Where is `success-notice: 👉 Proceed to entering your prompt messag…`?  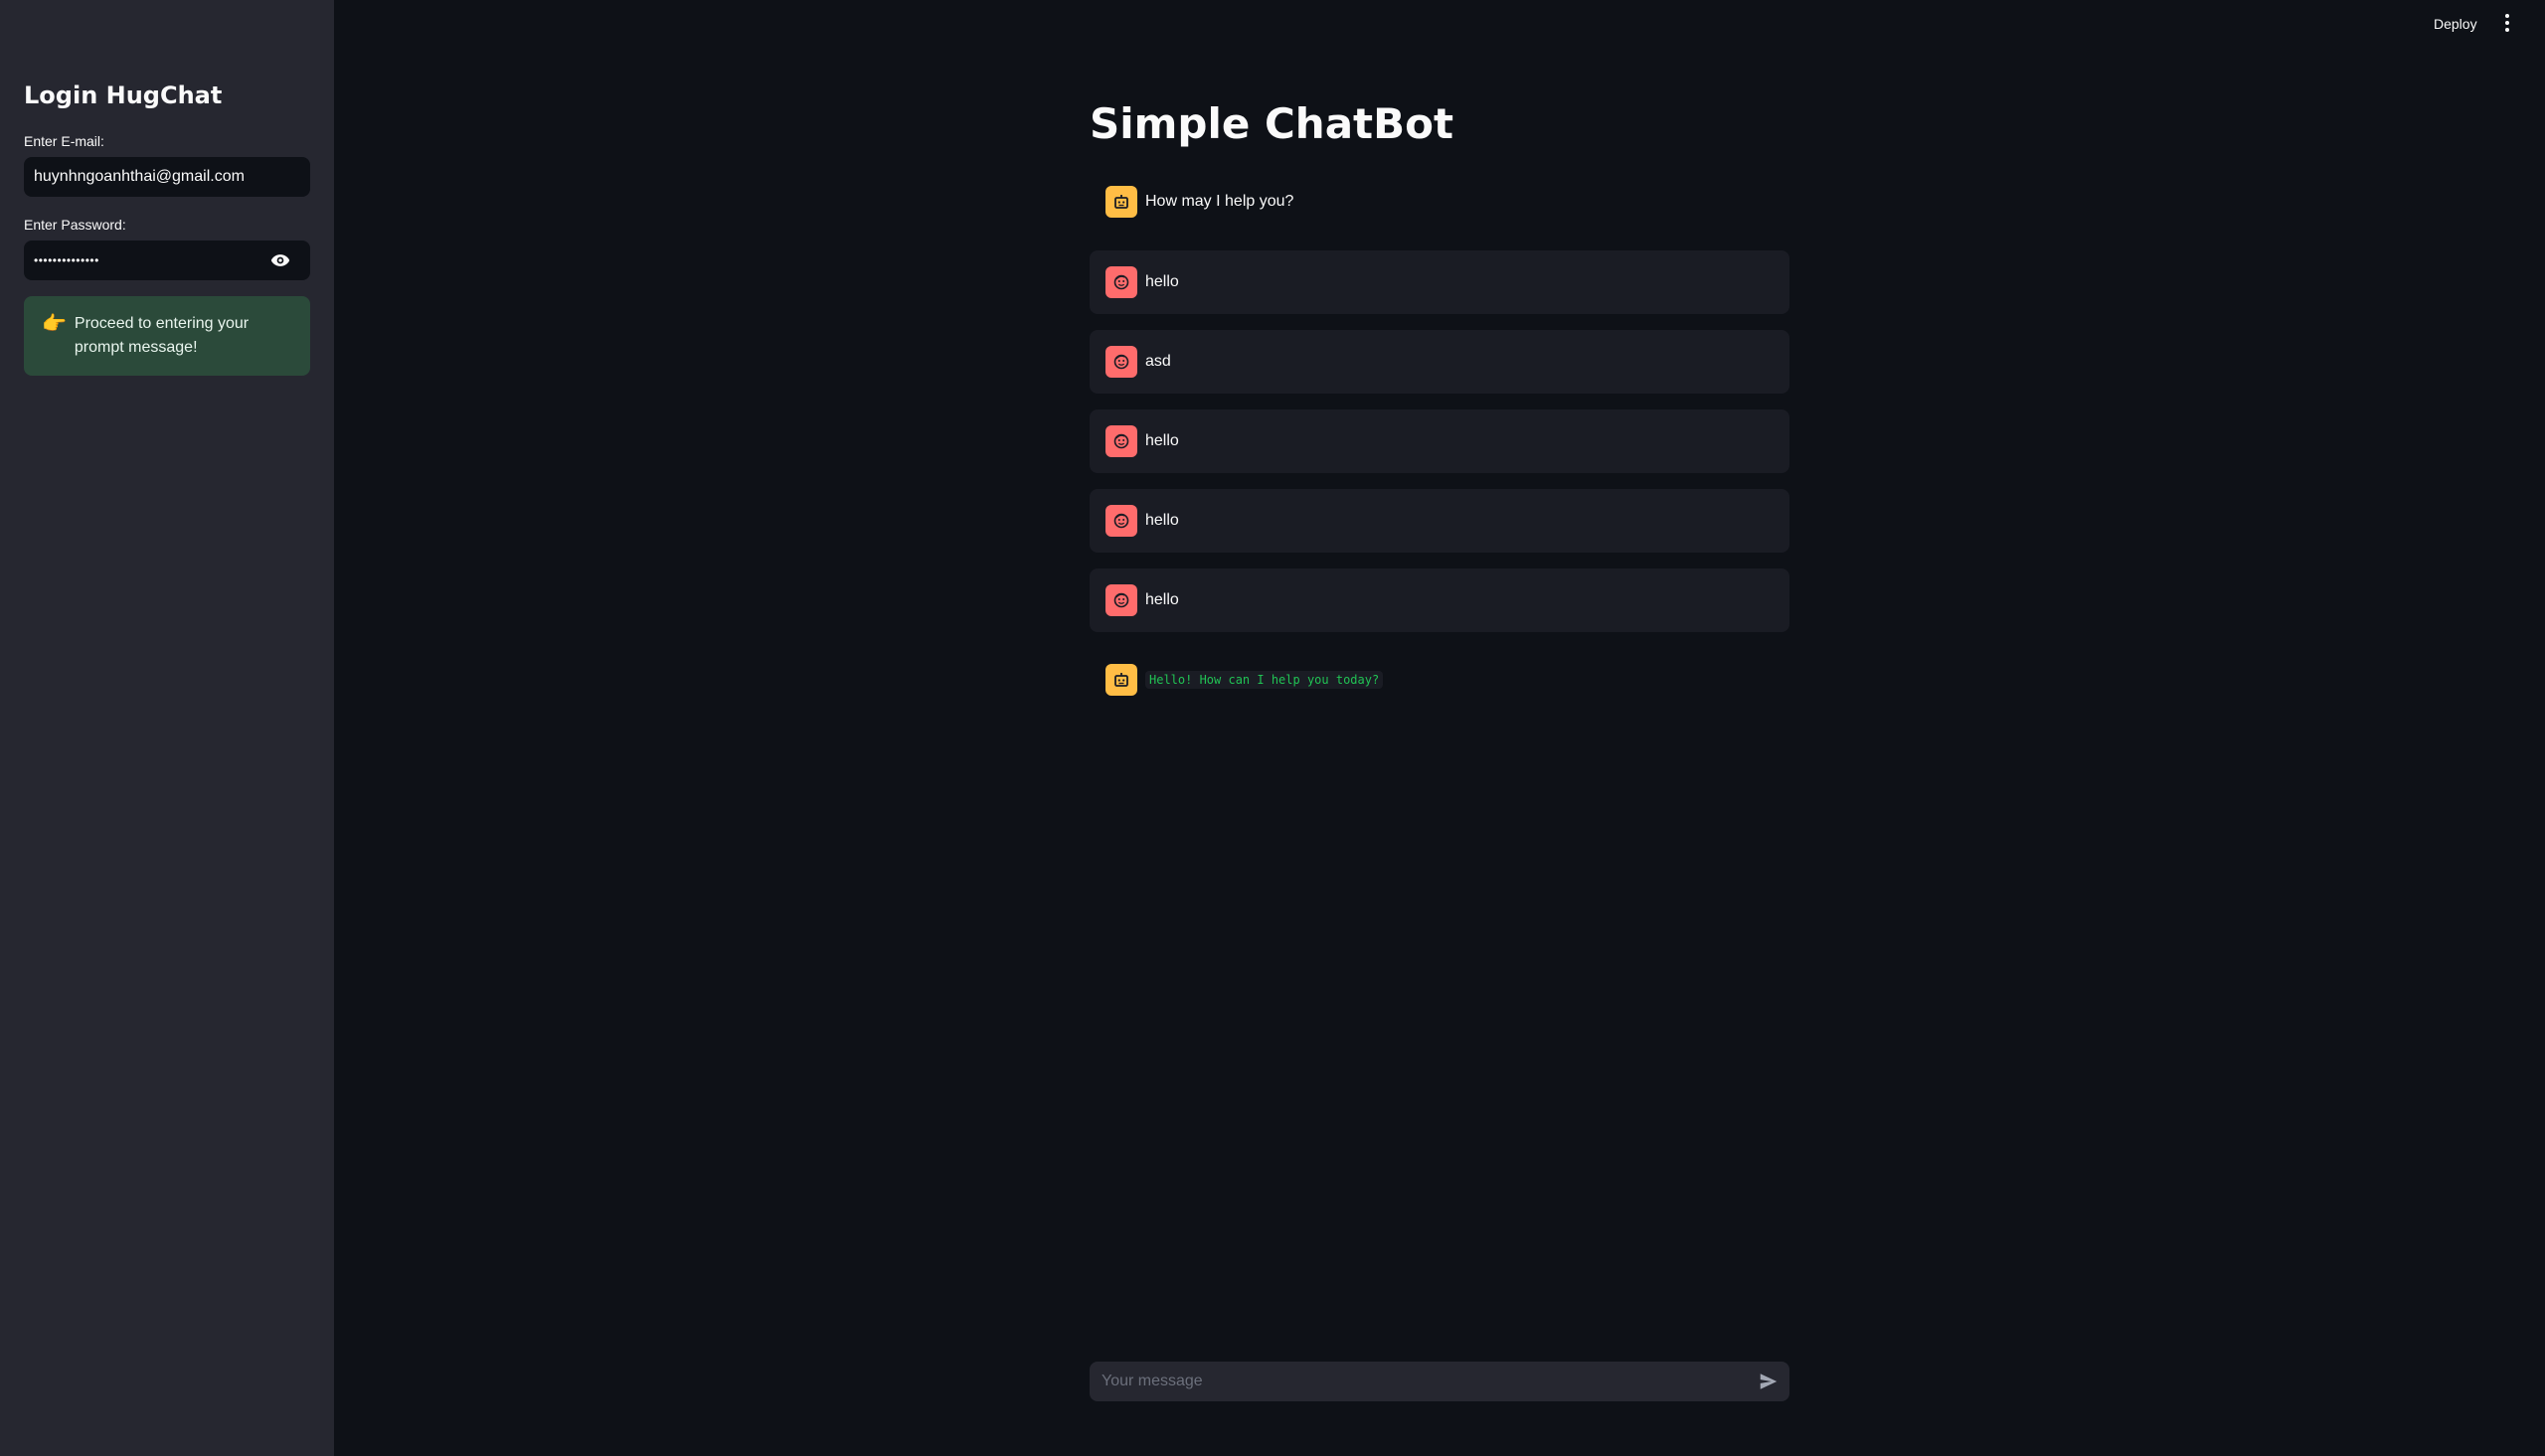
success-notice: 👉 Proceed to entering your prompt messag… is located at coordinates (167, 336).